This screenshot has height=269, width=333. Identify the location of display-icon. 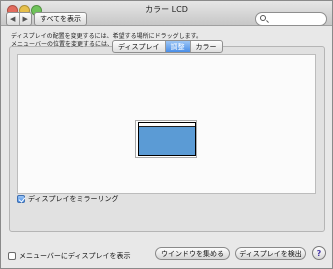
(167, 139).